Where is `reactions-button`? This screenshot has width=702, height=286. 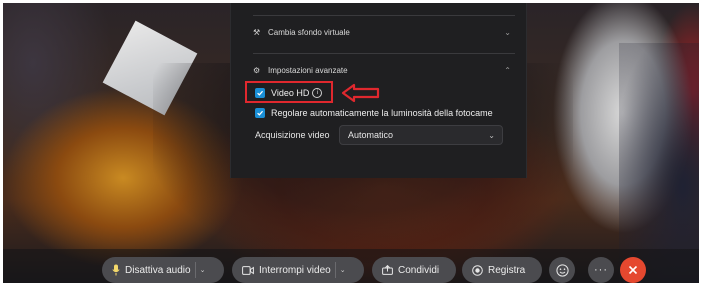
reactions-button is located at coordinates (562, 270).